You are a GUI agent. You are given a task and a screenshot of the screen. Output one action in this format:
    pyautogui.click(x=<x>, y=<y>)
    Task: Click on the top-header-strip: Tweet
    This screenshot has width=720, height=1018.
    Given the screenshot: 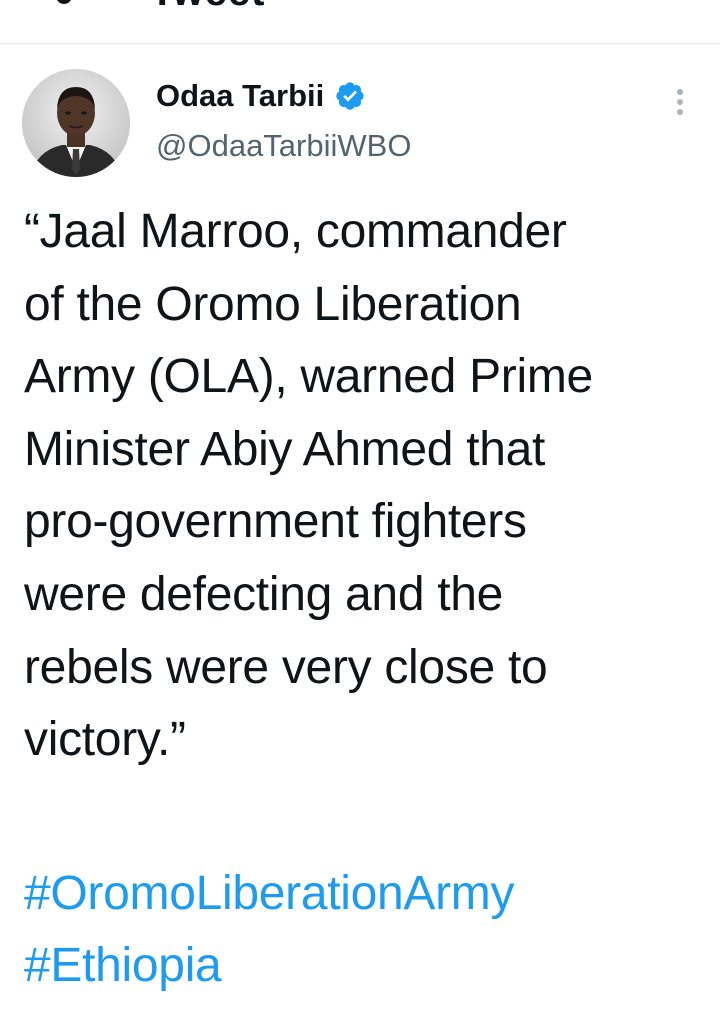 What is the action you would take?
    pyautogui.click(x=360, y=22)
    